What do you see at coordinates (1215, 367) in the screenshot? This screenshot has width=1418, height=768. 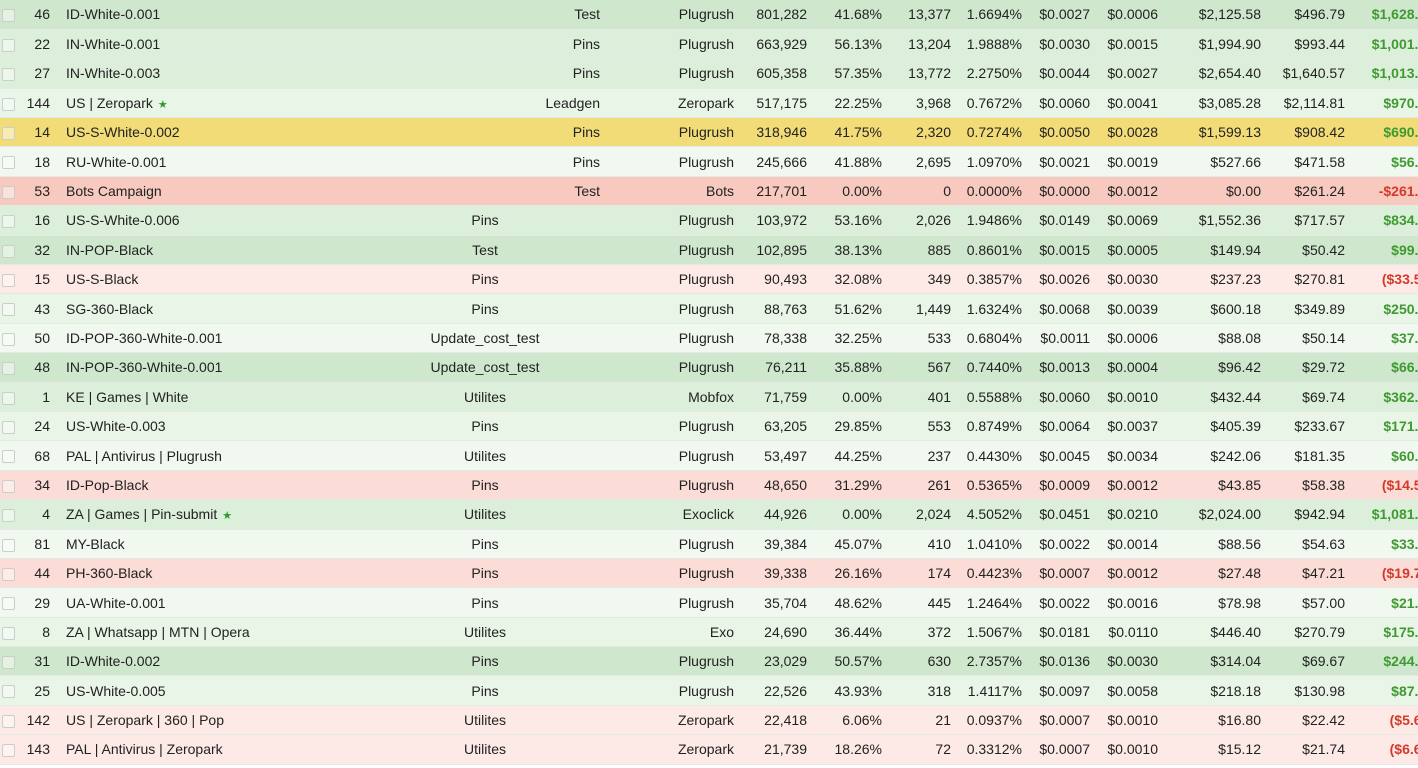 I see `revenue-value-cell: $96.42` at bounding box center [1215, 367].